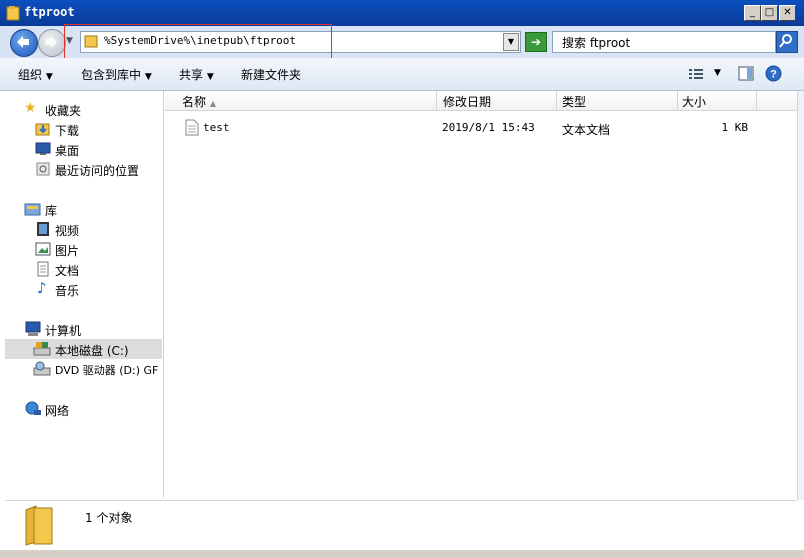  I want to click on preview-pane-icon, so click(746, 73).